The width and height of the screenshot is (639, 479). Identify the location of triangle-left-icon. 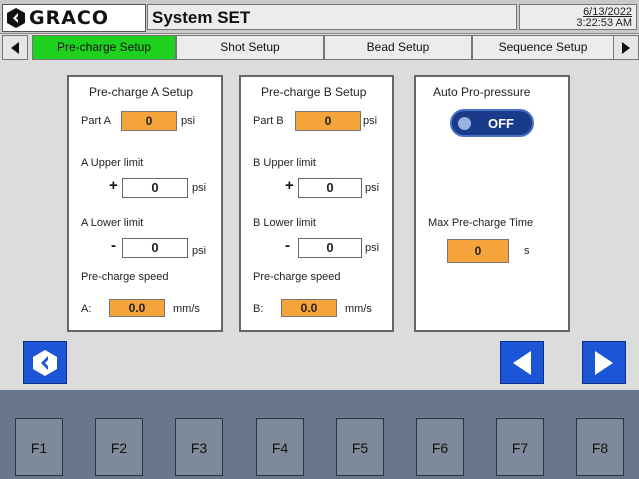
(15, 47).